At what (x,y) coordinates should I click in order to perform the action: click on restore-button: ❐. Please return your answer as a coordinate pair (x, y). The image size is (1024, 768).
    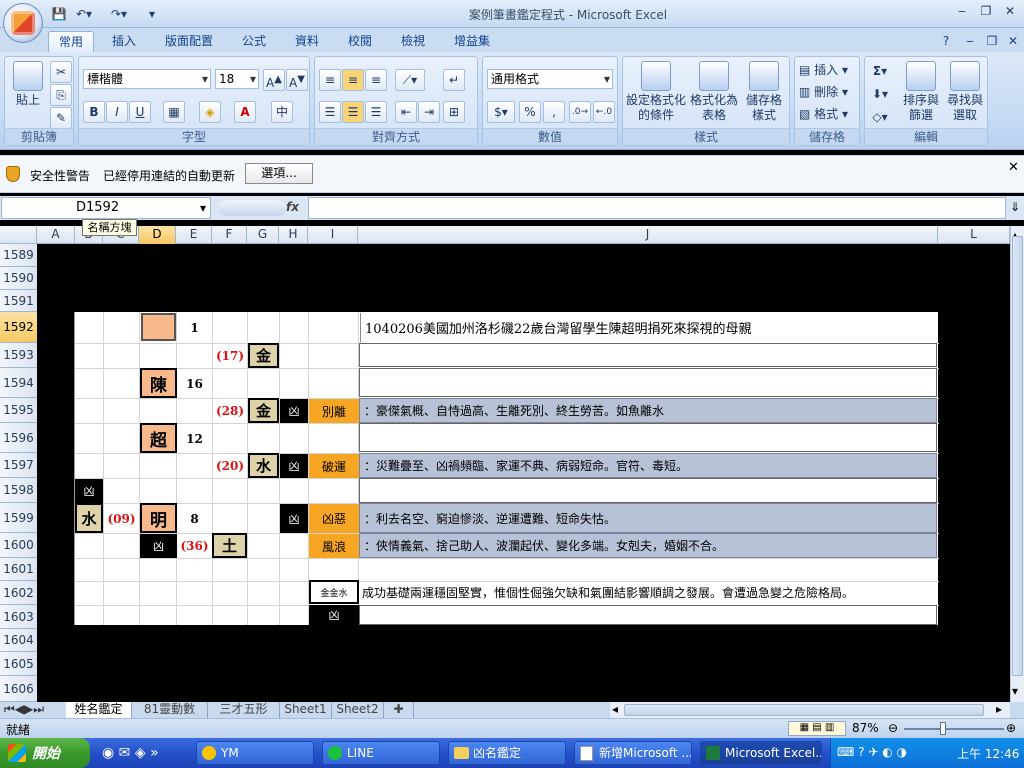
    Looking at the image, I should click on (986, 13).